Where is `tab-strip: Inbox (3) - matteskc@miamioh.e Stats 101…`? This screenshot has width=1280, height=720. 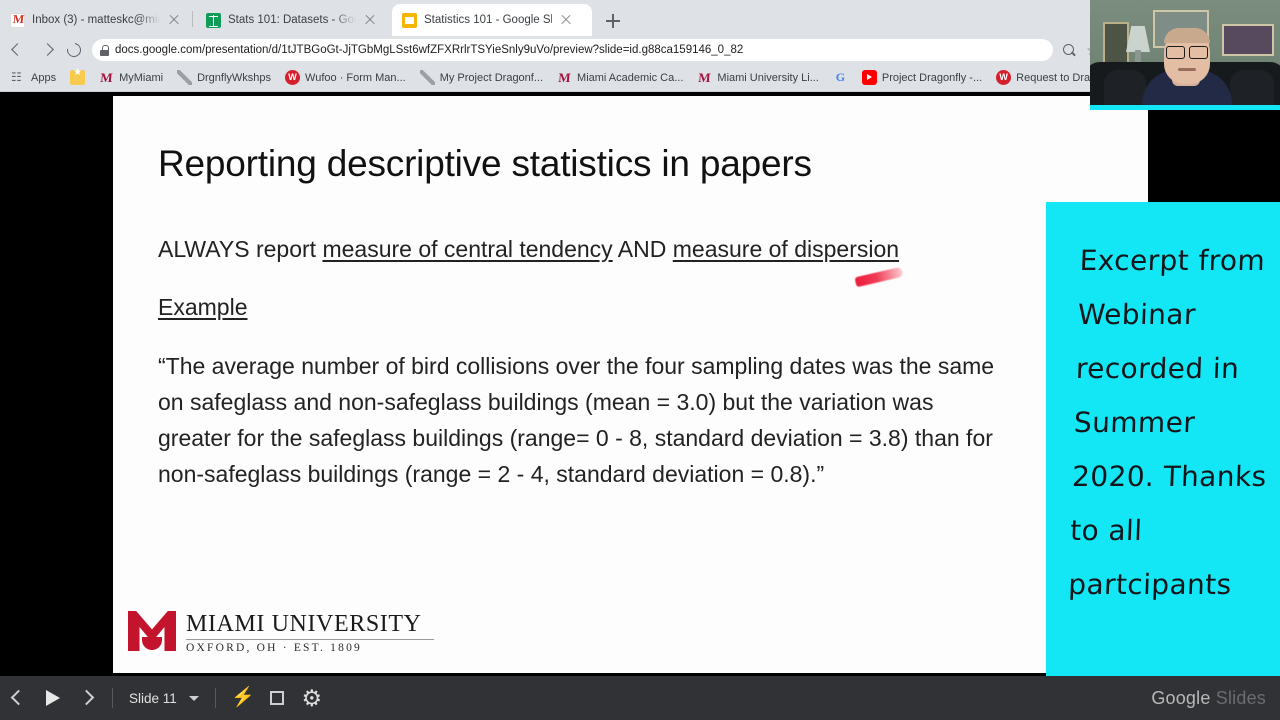
tab-strip: Inbox (3) - matteskc@miamioh.e Stats 101… is located at coordinates (640, 18).